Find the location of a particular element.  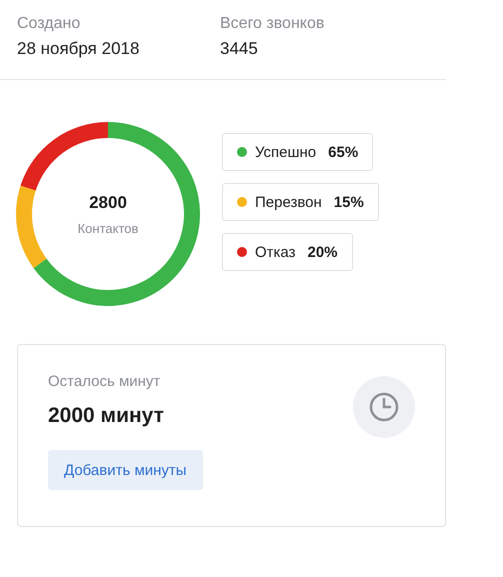

clock-icon is located at coordinates (384, 407).